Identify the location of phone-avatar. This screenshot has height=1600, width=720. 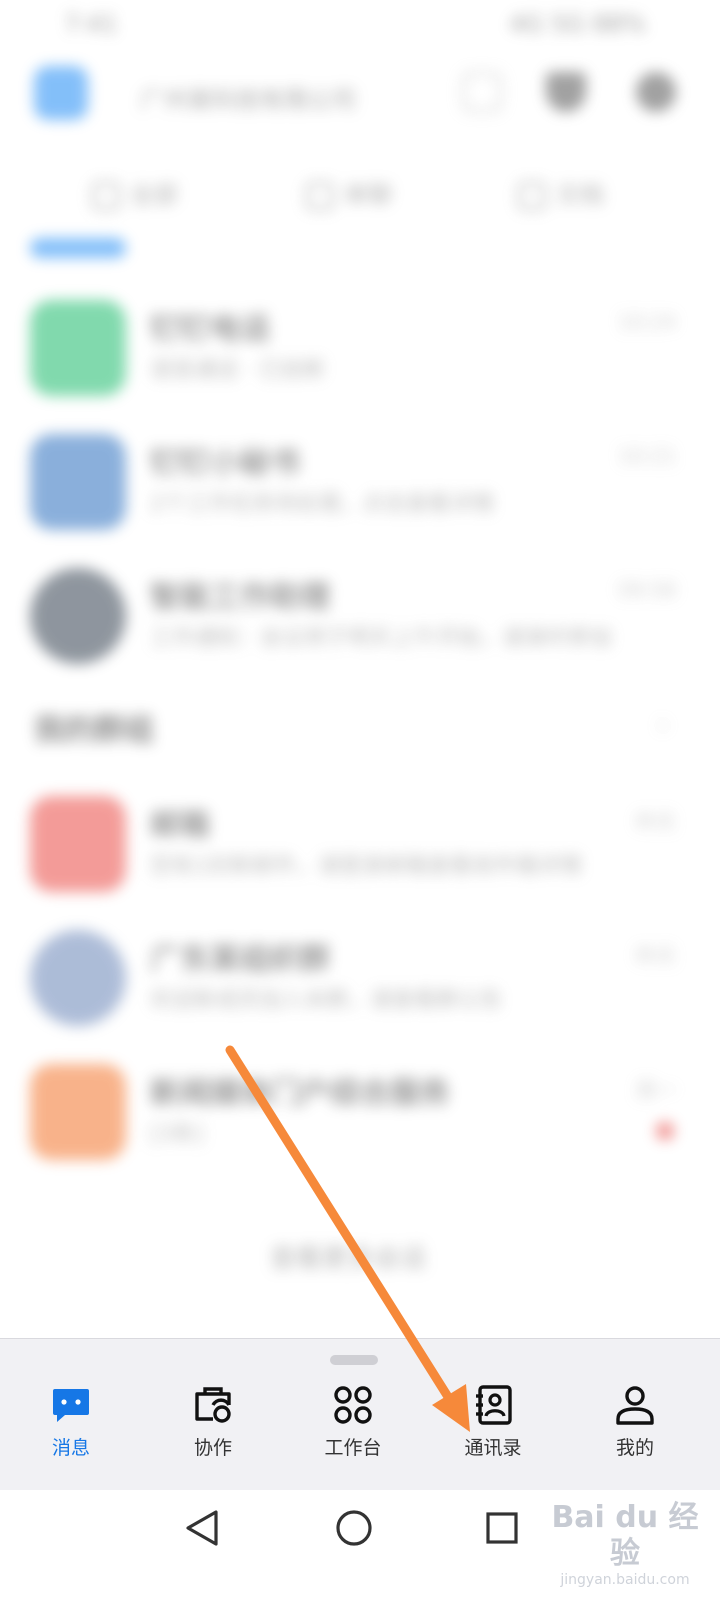
(78, 348).